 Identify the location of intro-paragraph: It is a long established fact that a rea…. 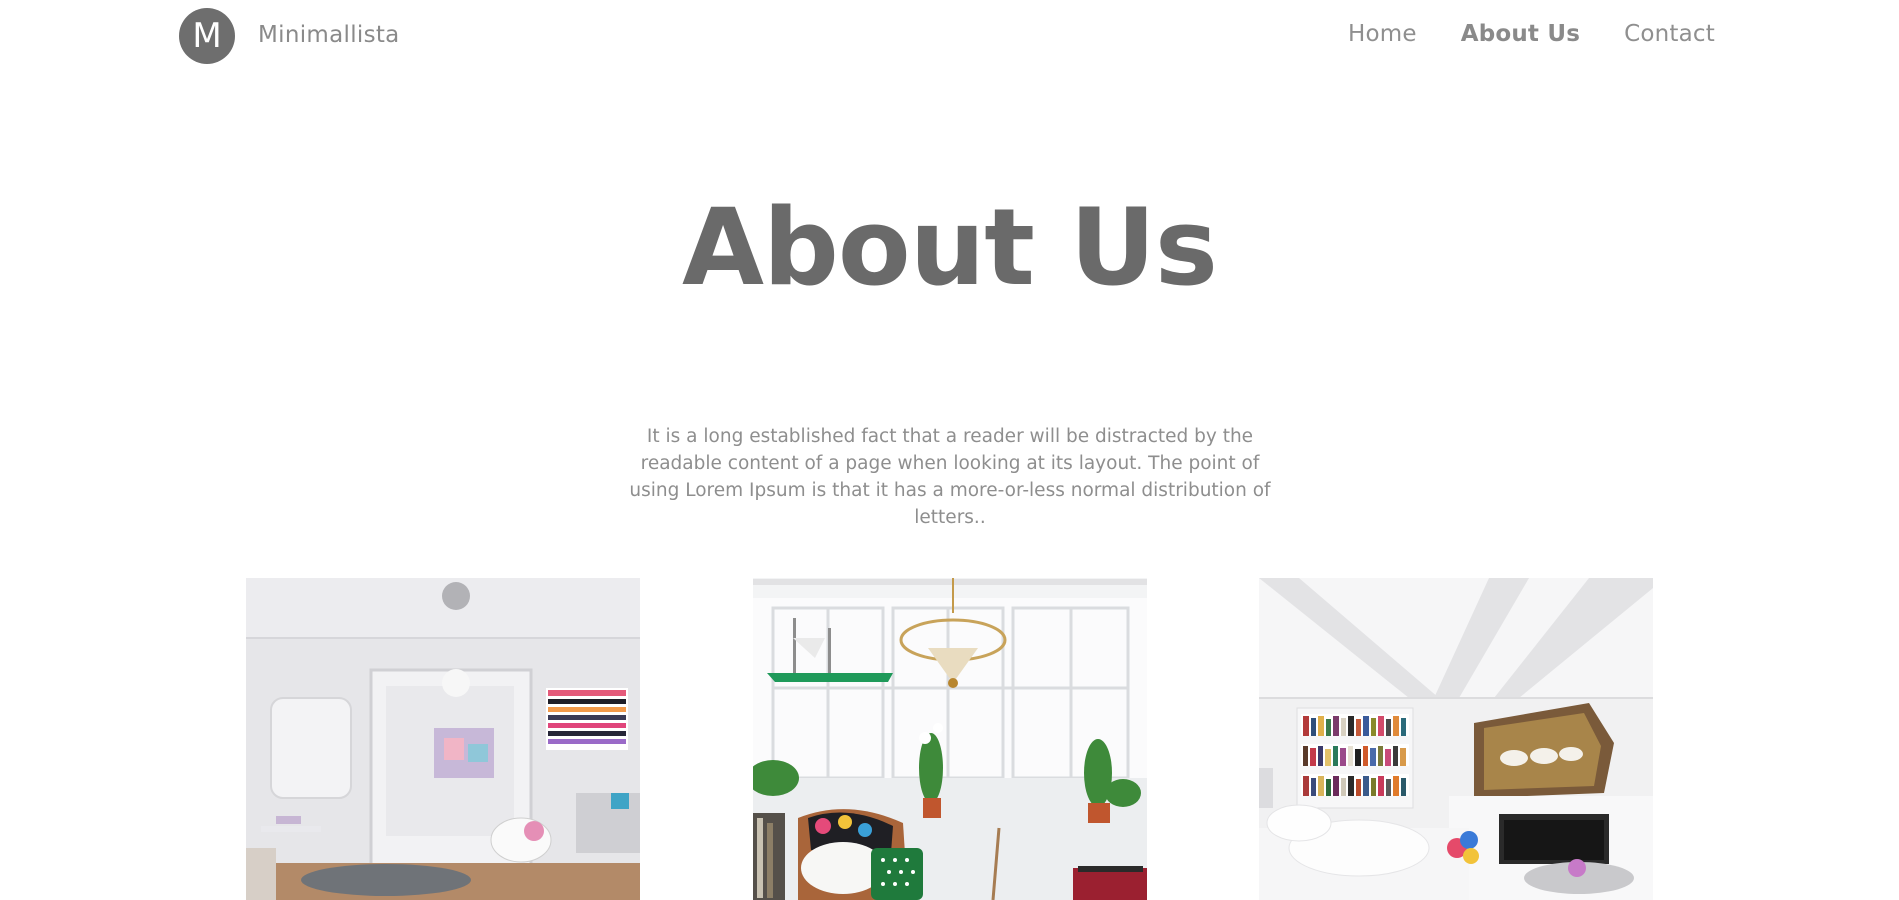
(950, 477).